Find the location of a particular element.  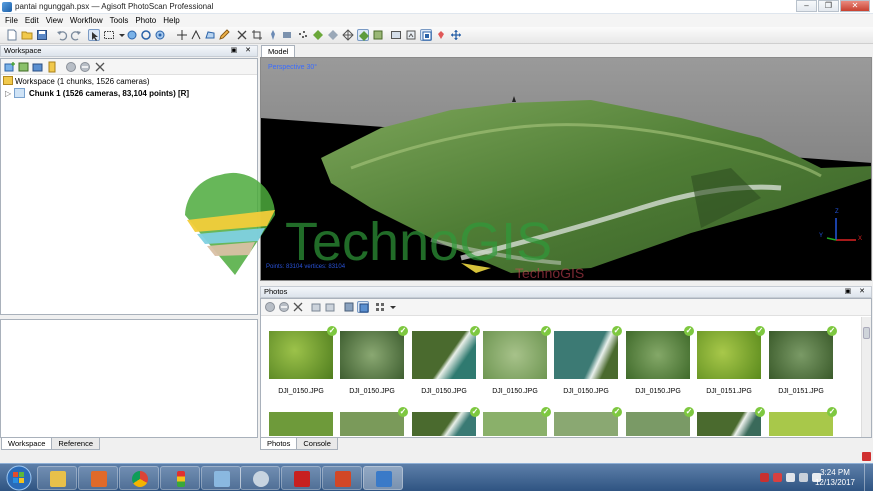

disable-photo-icon is located at coordinates (284, 307).